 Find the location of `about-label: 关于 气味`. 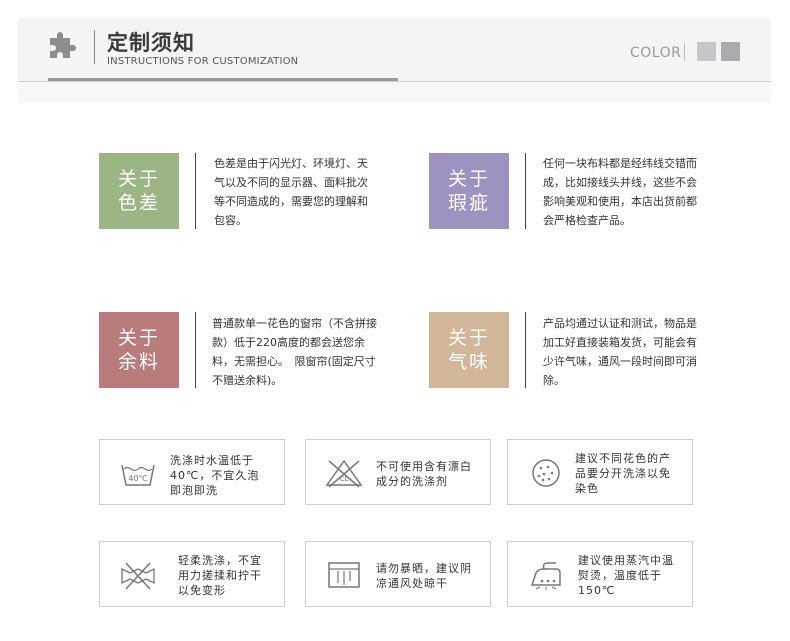

about-label: 关于 气味 is located at coordinates (468, 350).